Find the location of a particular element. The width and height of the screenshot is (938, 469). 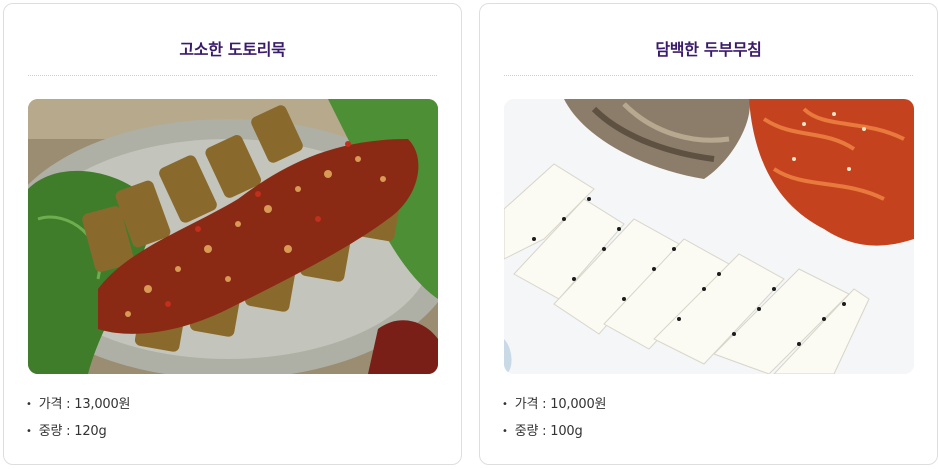

weight-line: • 중량 : 120g is located at coordinates (66, 429).